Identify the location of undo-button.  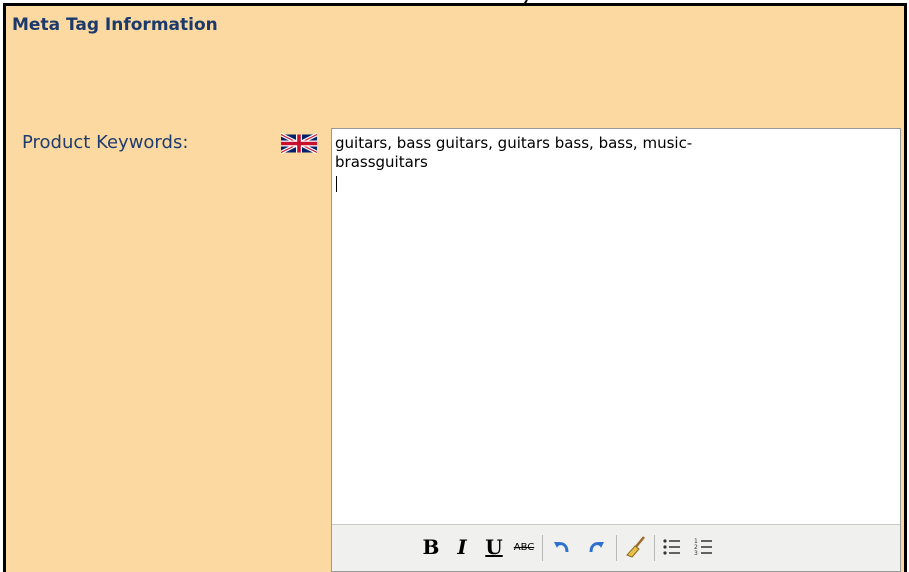
(562, 547).